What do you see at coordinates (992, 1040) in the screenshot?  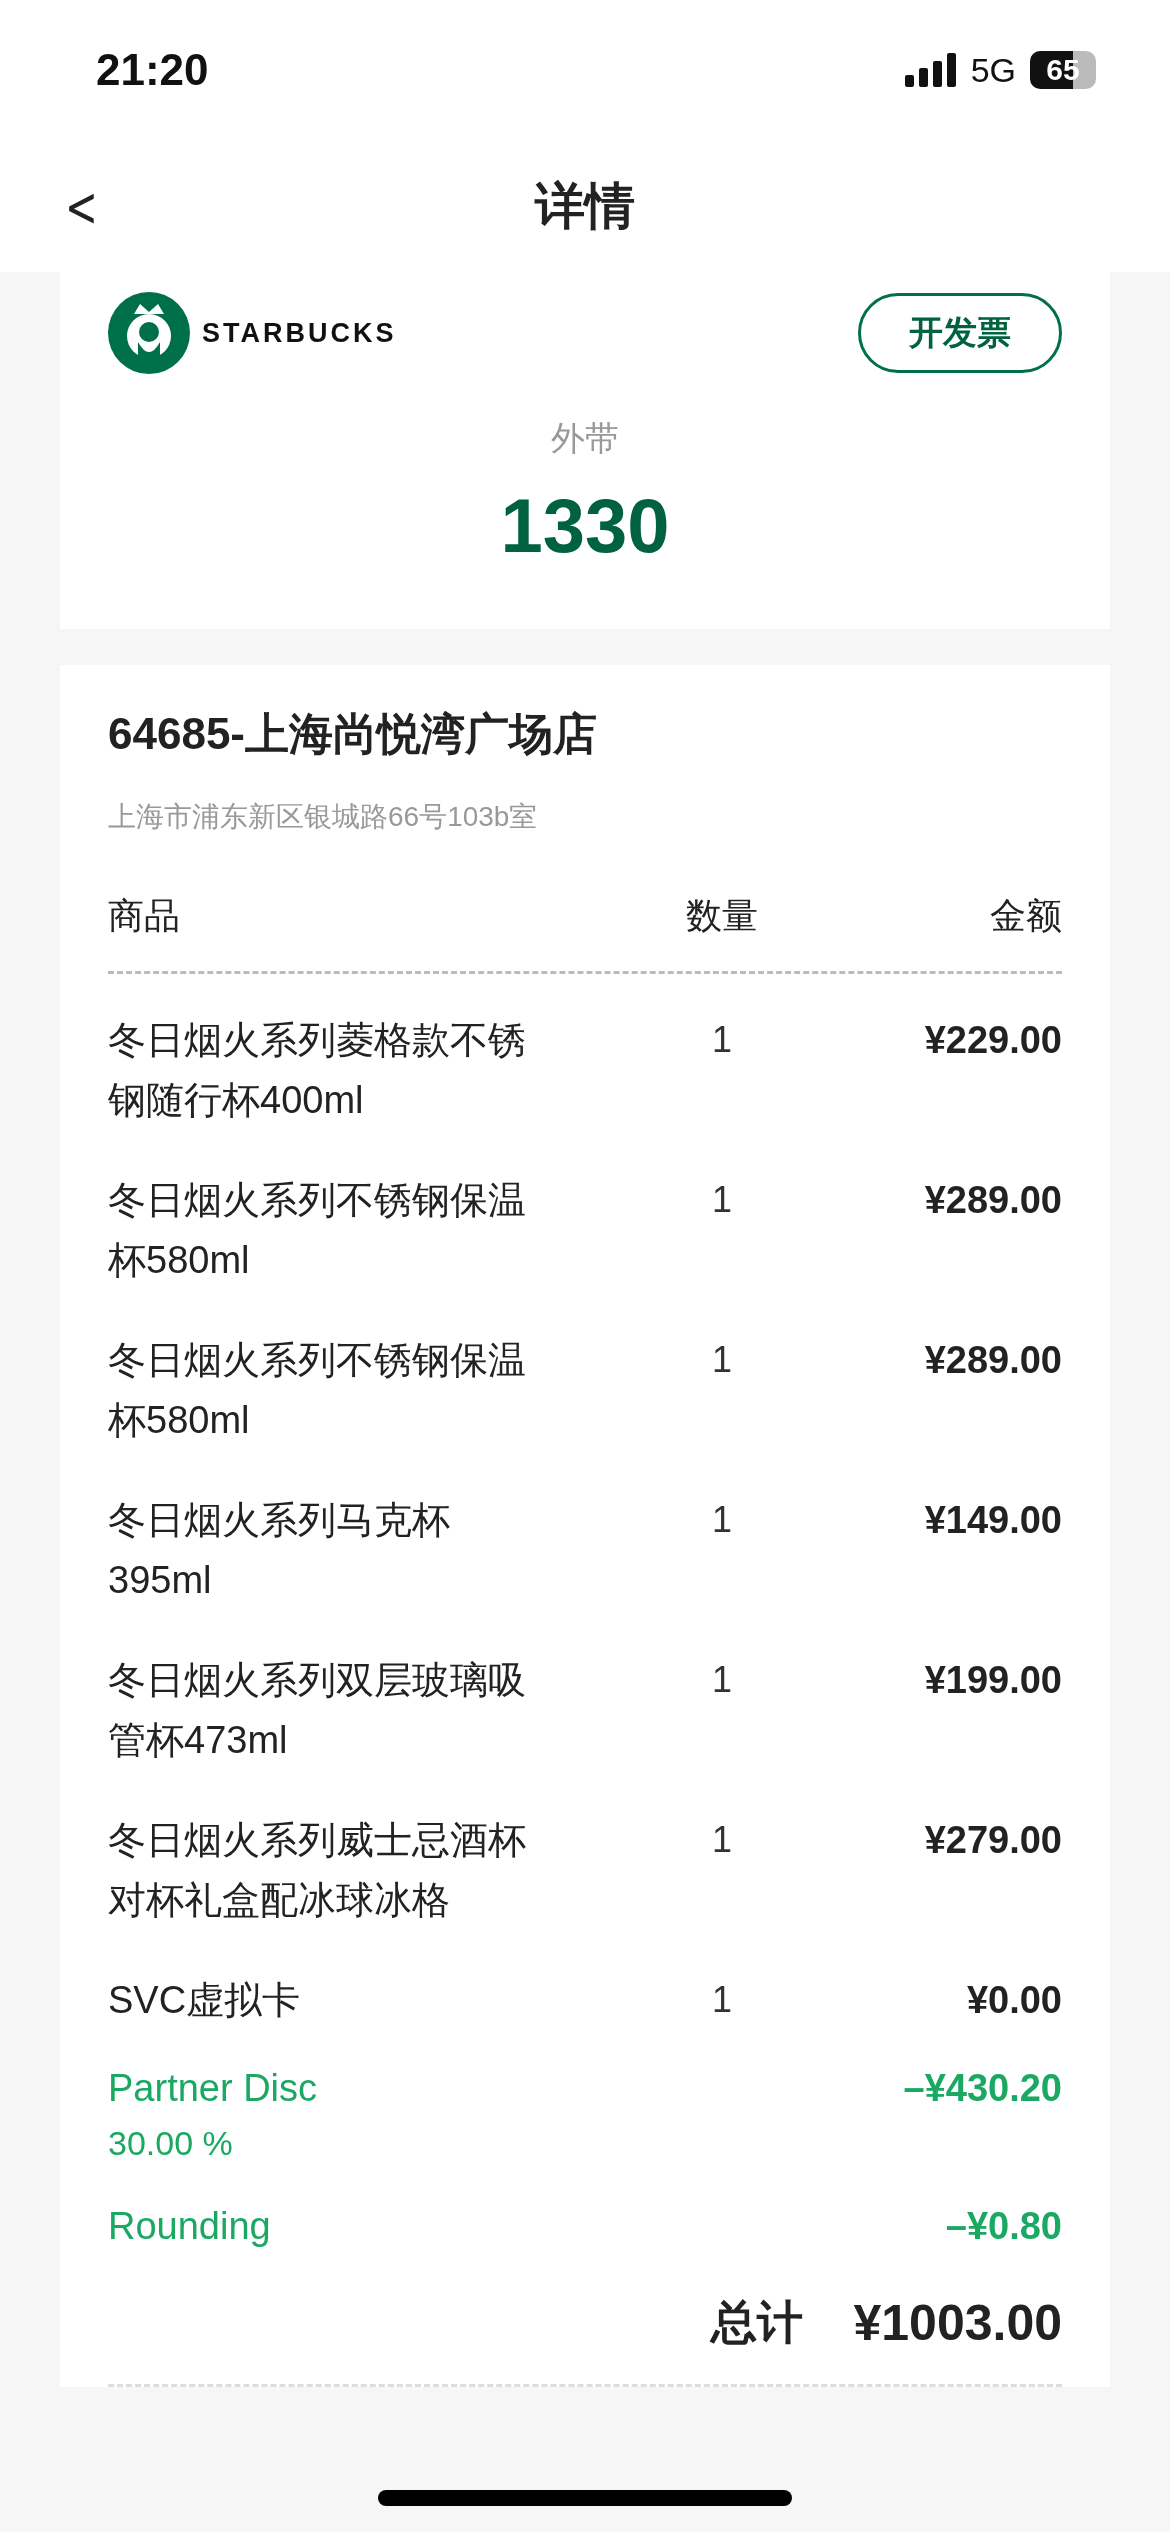 I see `item-amount: ¥229.00` at bounding box center [992, 1040].